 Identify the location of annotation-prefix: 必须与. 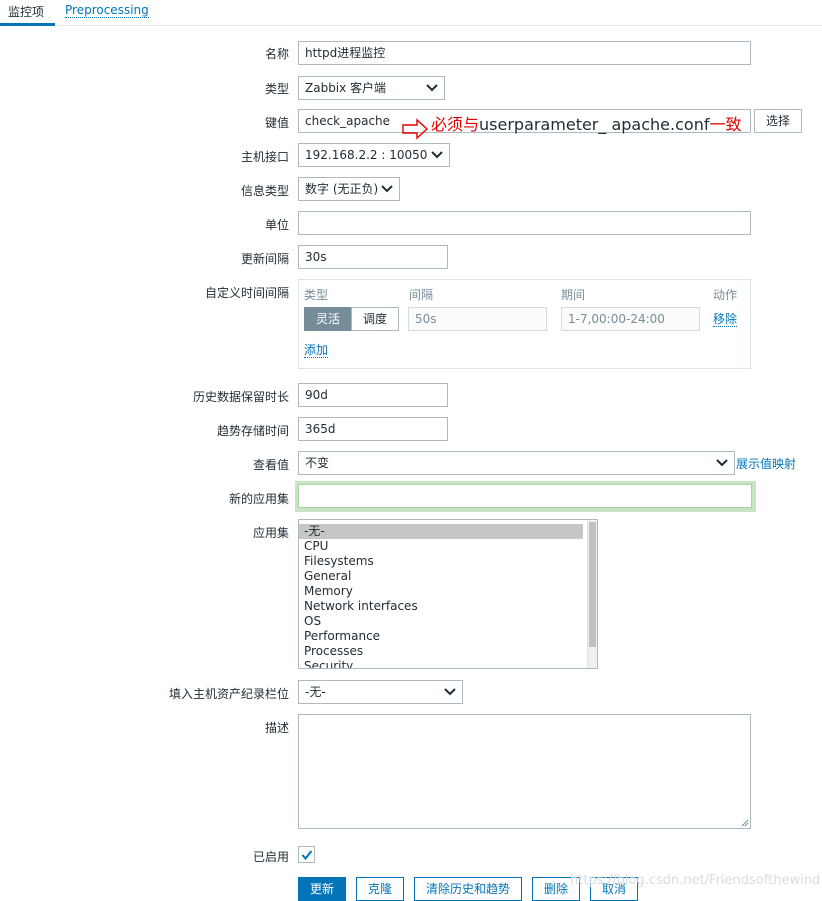
(455, 124).